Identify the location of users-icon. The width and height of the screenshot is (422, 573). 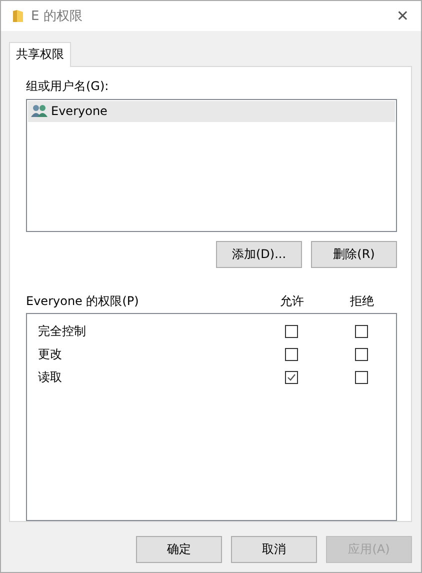
(39, 111).